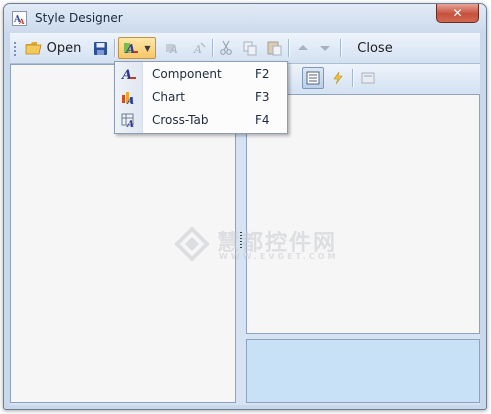  What do you see at coordinates (180, 120) in the screenshot?
I see `menu-item-label: Cross-Tab` at bounding box center [180, 120].